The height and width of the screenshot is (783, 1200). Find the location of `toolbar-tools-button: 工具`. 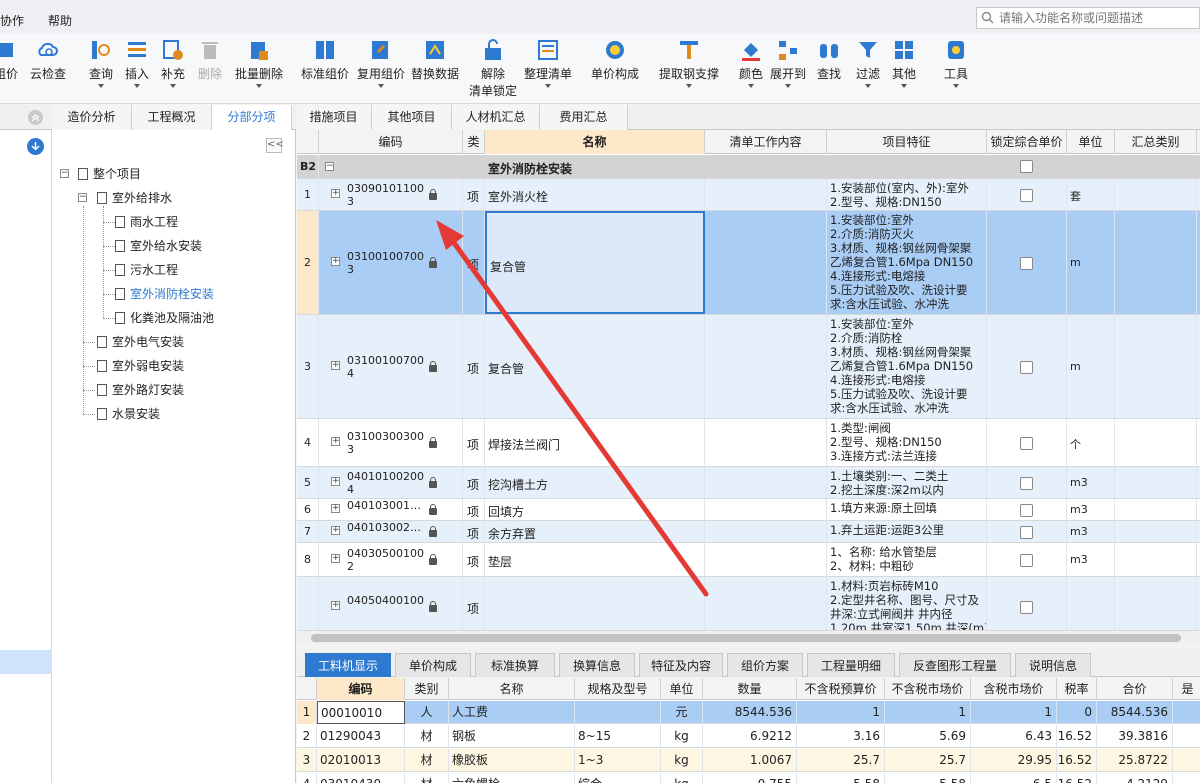

toolbar-tools-button: 工具 is located at coordinates (956, 69).